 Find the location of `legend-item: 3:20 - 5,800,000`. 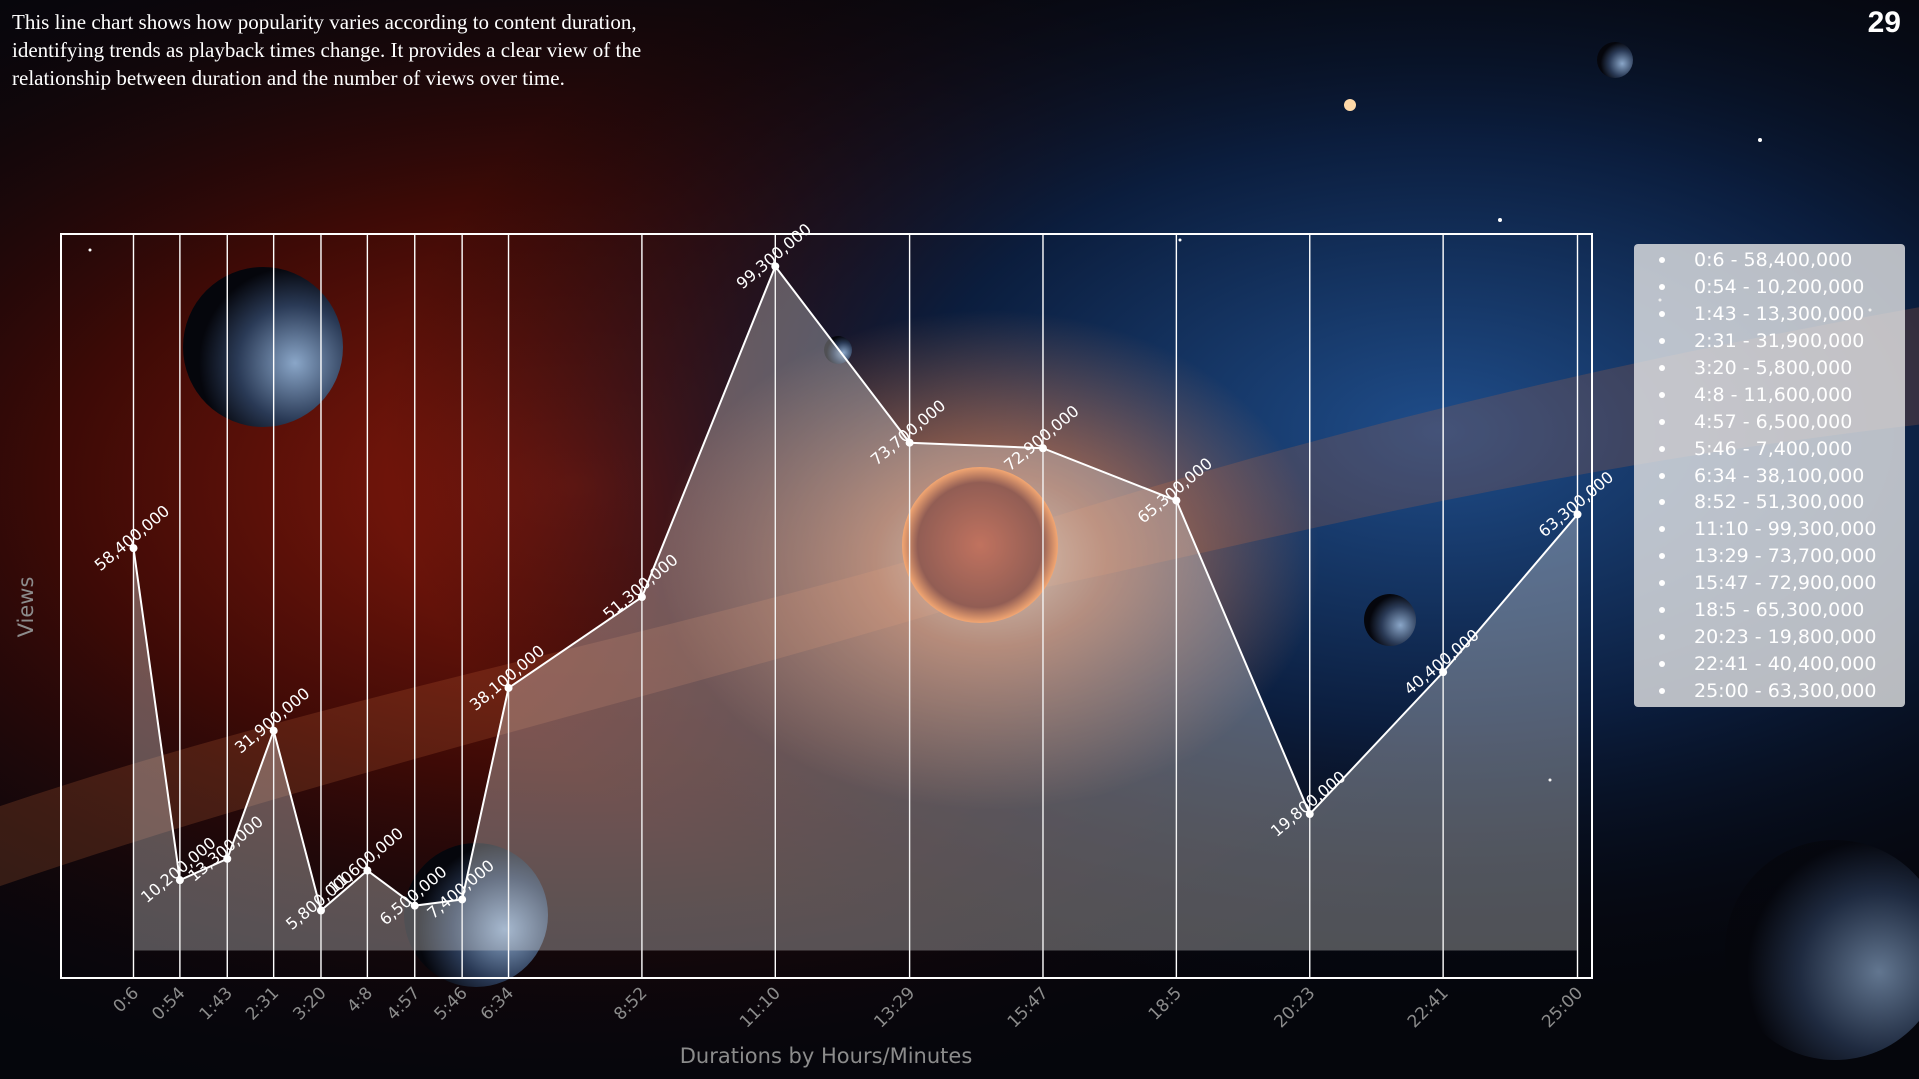

legend-item: 3:20 - 5,800,000 is located at coordinates (1769, 368).